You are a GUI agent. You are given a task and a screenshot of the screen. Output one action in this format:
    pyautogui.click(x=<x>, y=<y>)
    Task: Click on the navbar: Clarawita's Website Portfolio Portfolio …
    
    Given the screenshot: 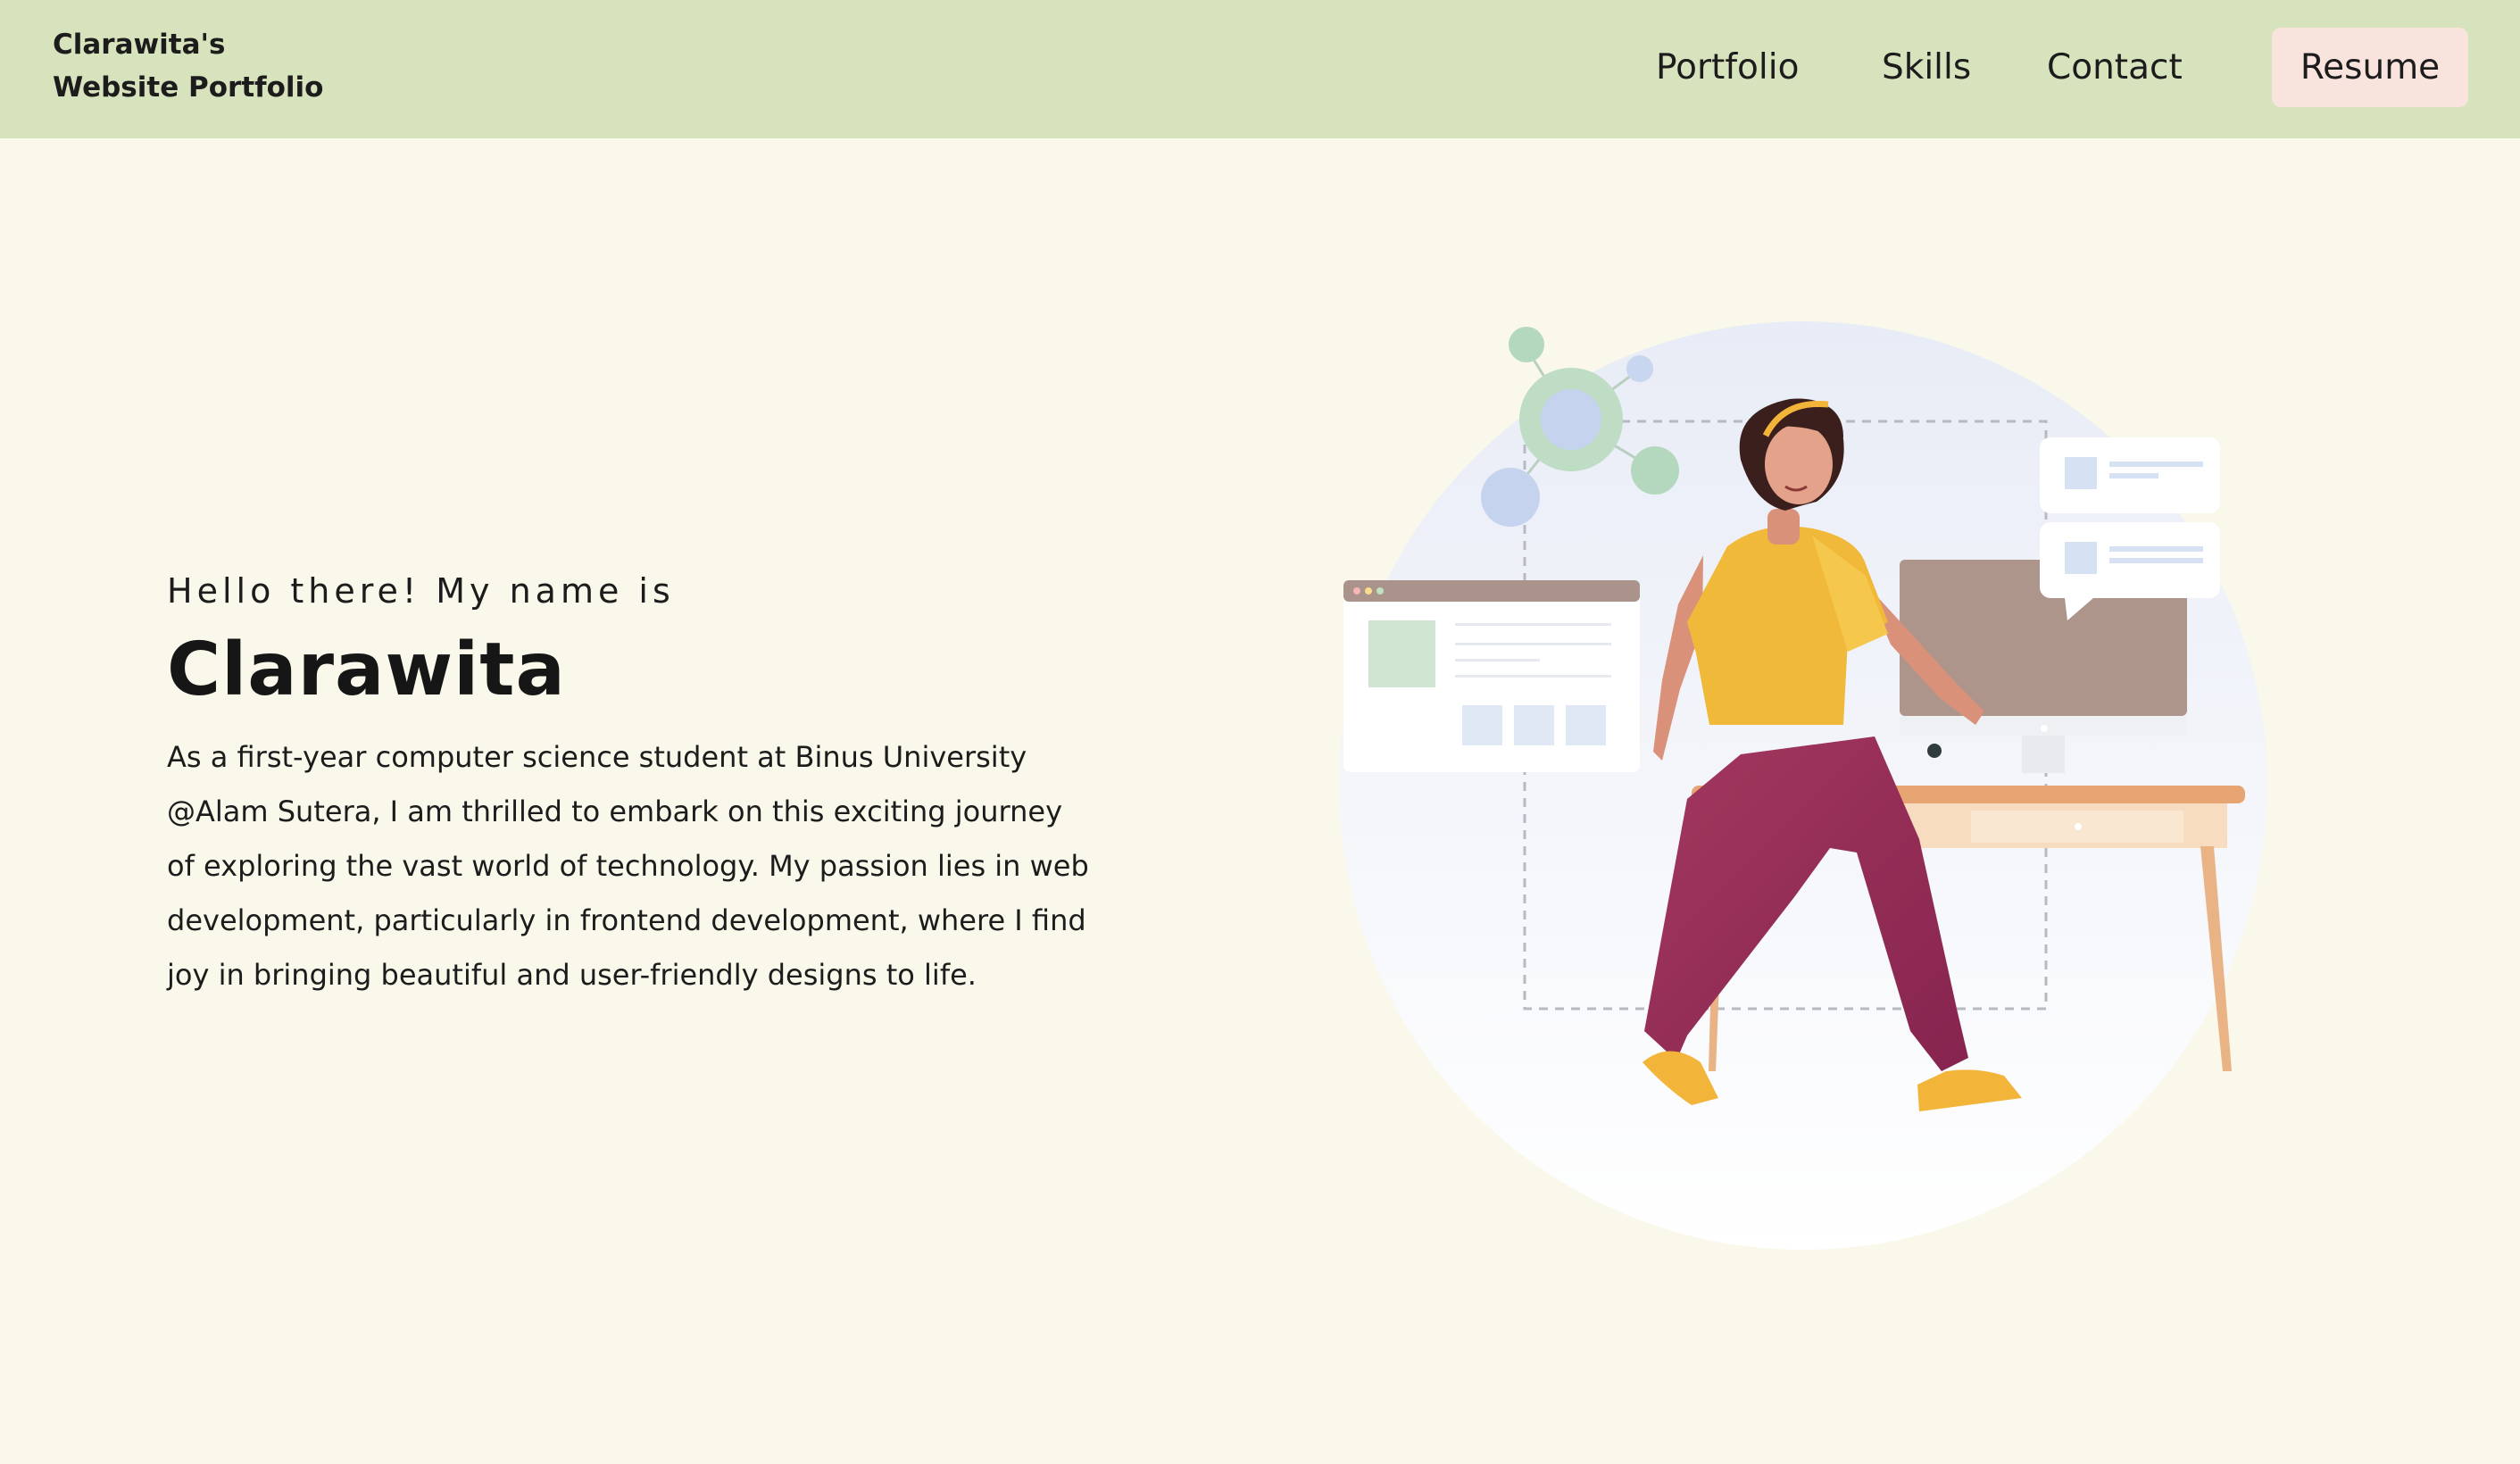 What is the action you would take?
    pyautogui.click(x=1260, y=69)
    